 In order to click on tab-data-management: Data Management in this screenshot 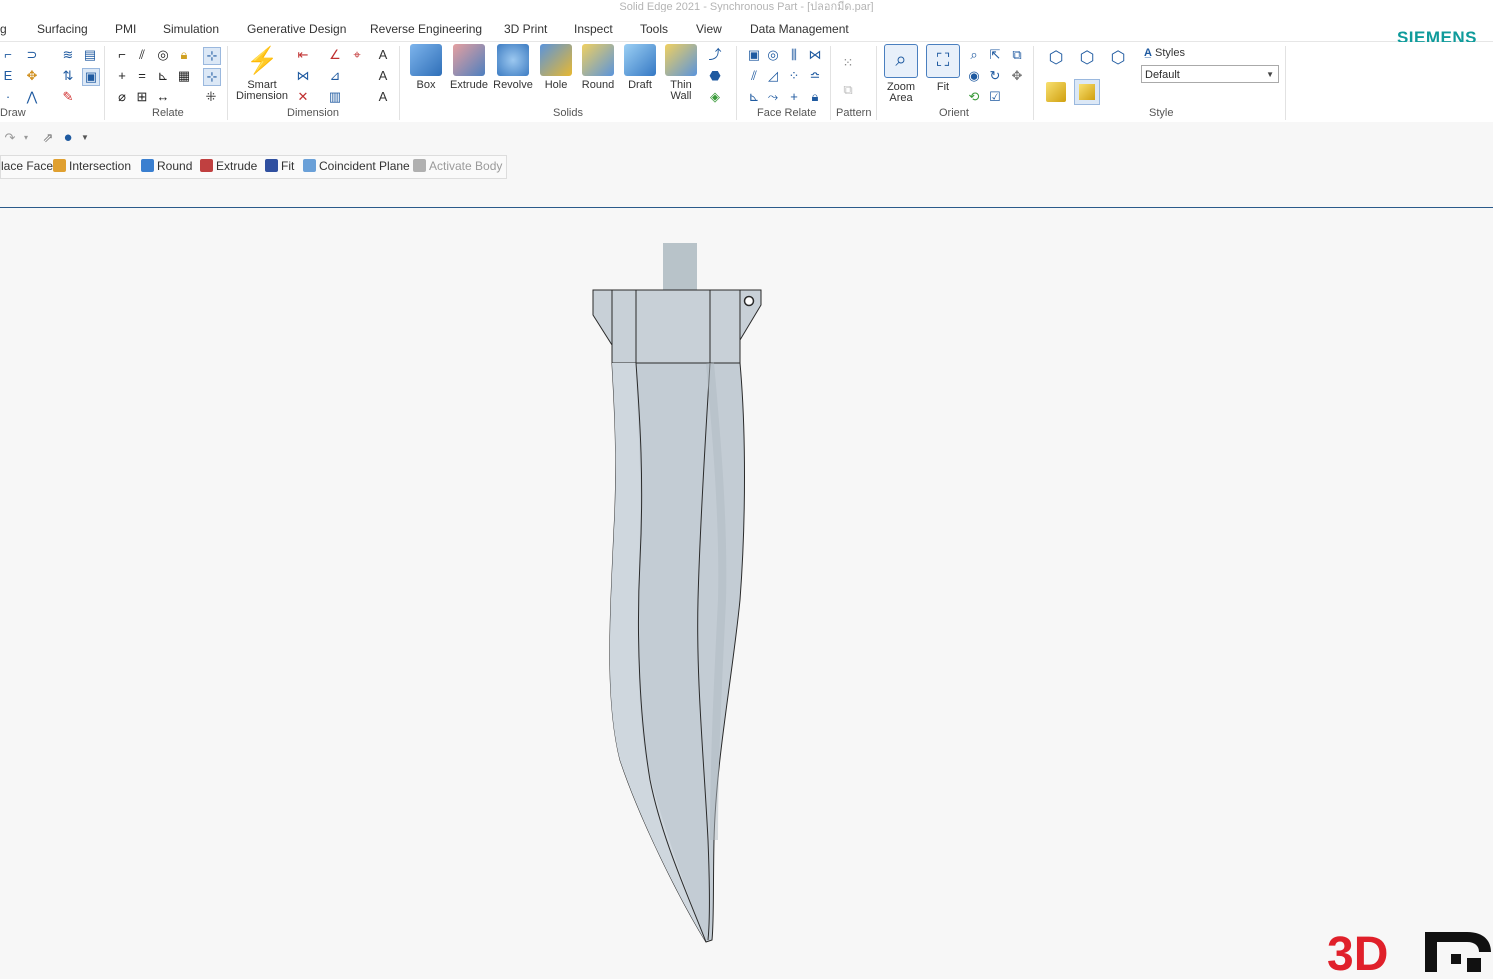, I will do `click(799, 29)`.